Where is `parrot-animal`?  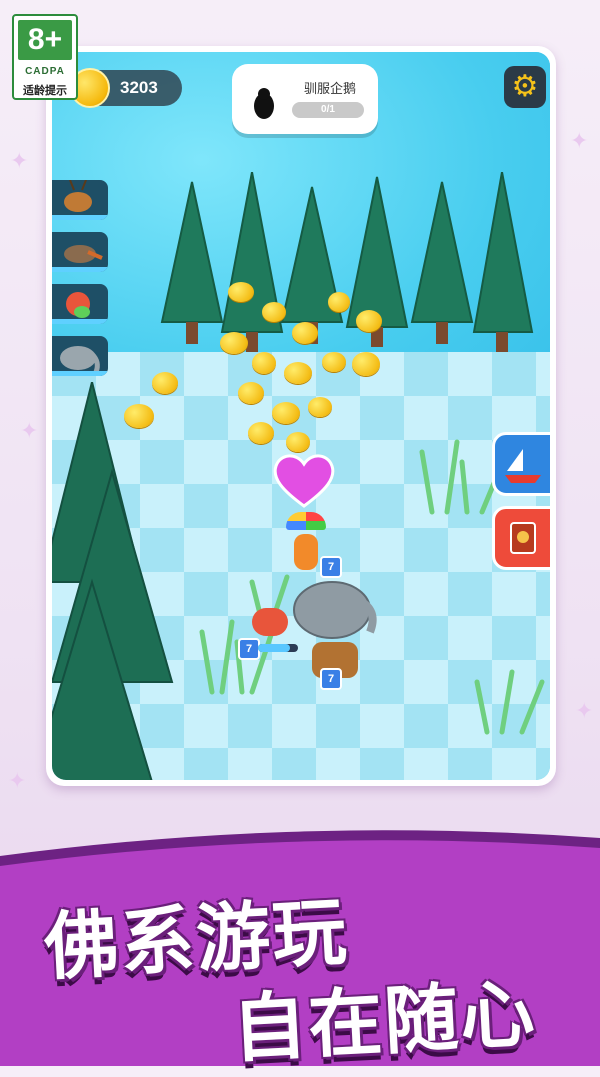 parrot-animal is located at coordinates (270, 622).